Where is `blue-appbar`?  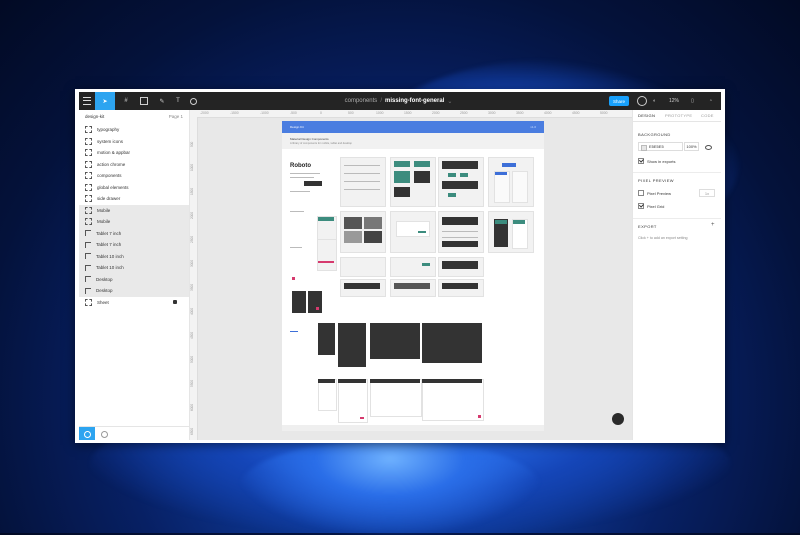
blue-appbar is located at coordinates (501, 173).